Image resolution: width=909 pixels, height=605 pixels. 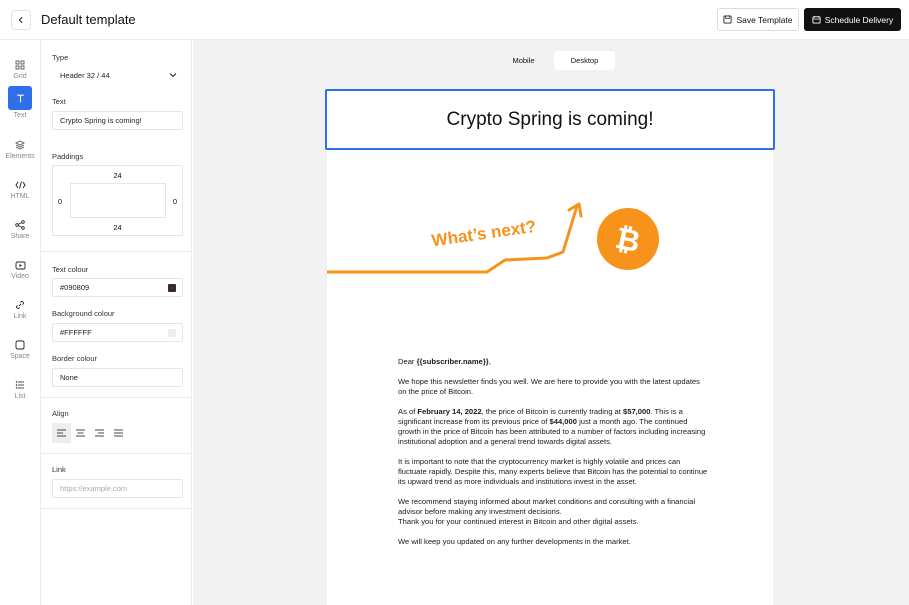 What do you see at coordinates (117, 227) in the screenshot?
I see `padding-bottom-value: 24` at bounding box center [117, 227].